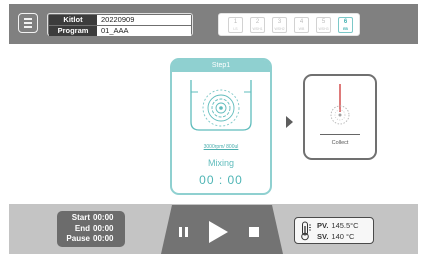 The height and width of the screenshot is (258, 427). Describe the element at coordinates (340, 134) in the screenshot. I see `divider` at that location.